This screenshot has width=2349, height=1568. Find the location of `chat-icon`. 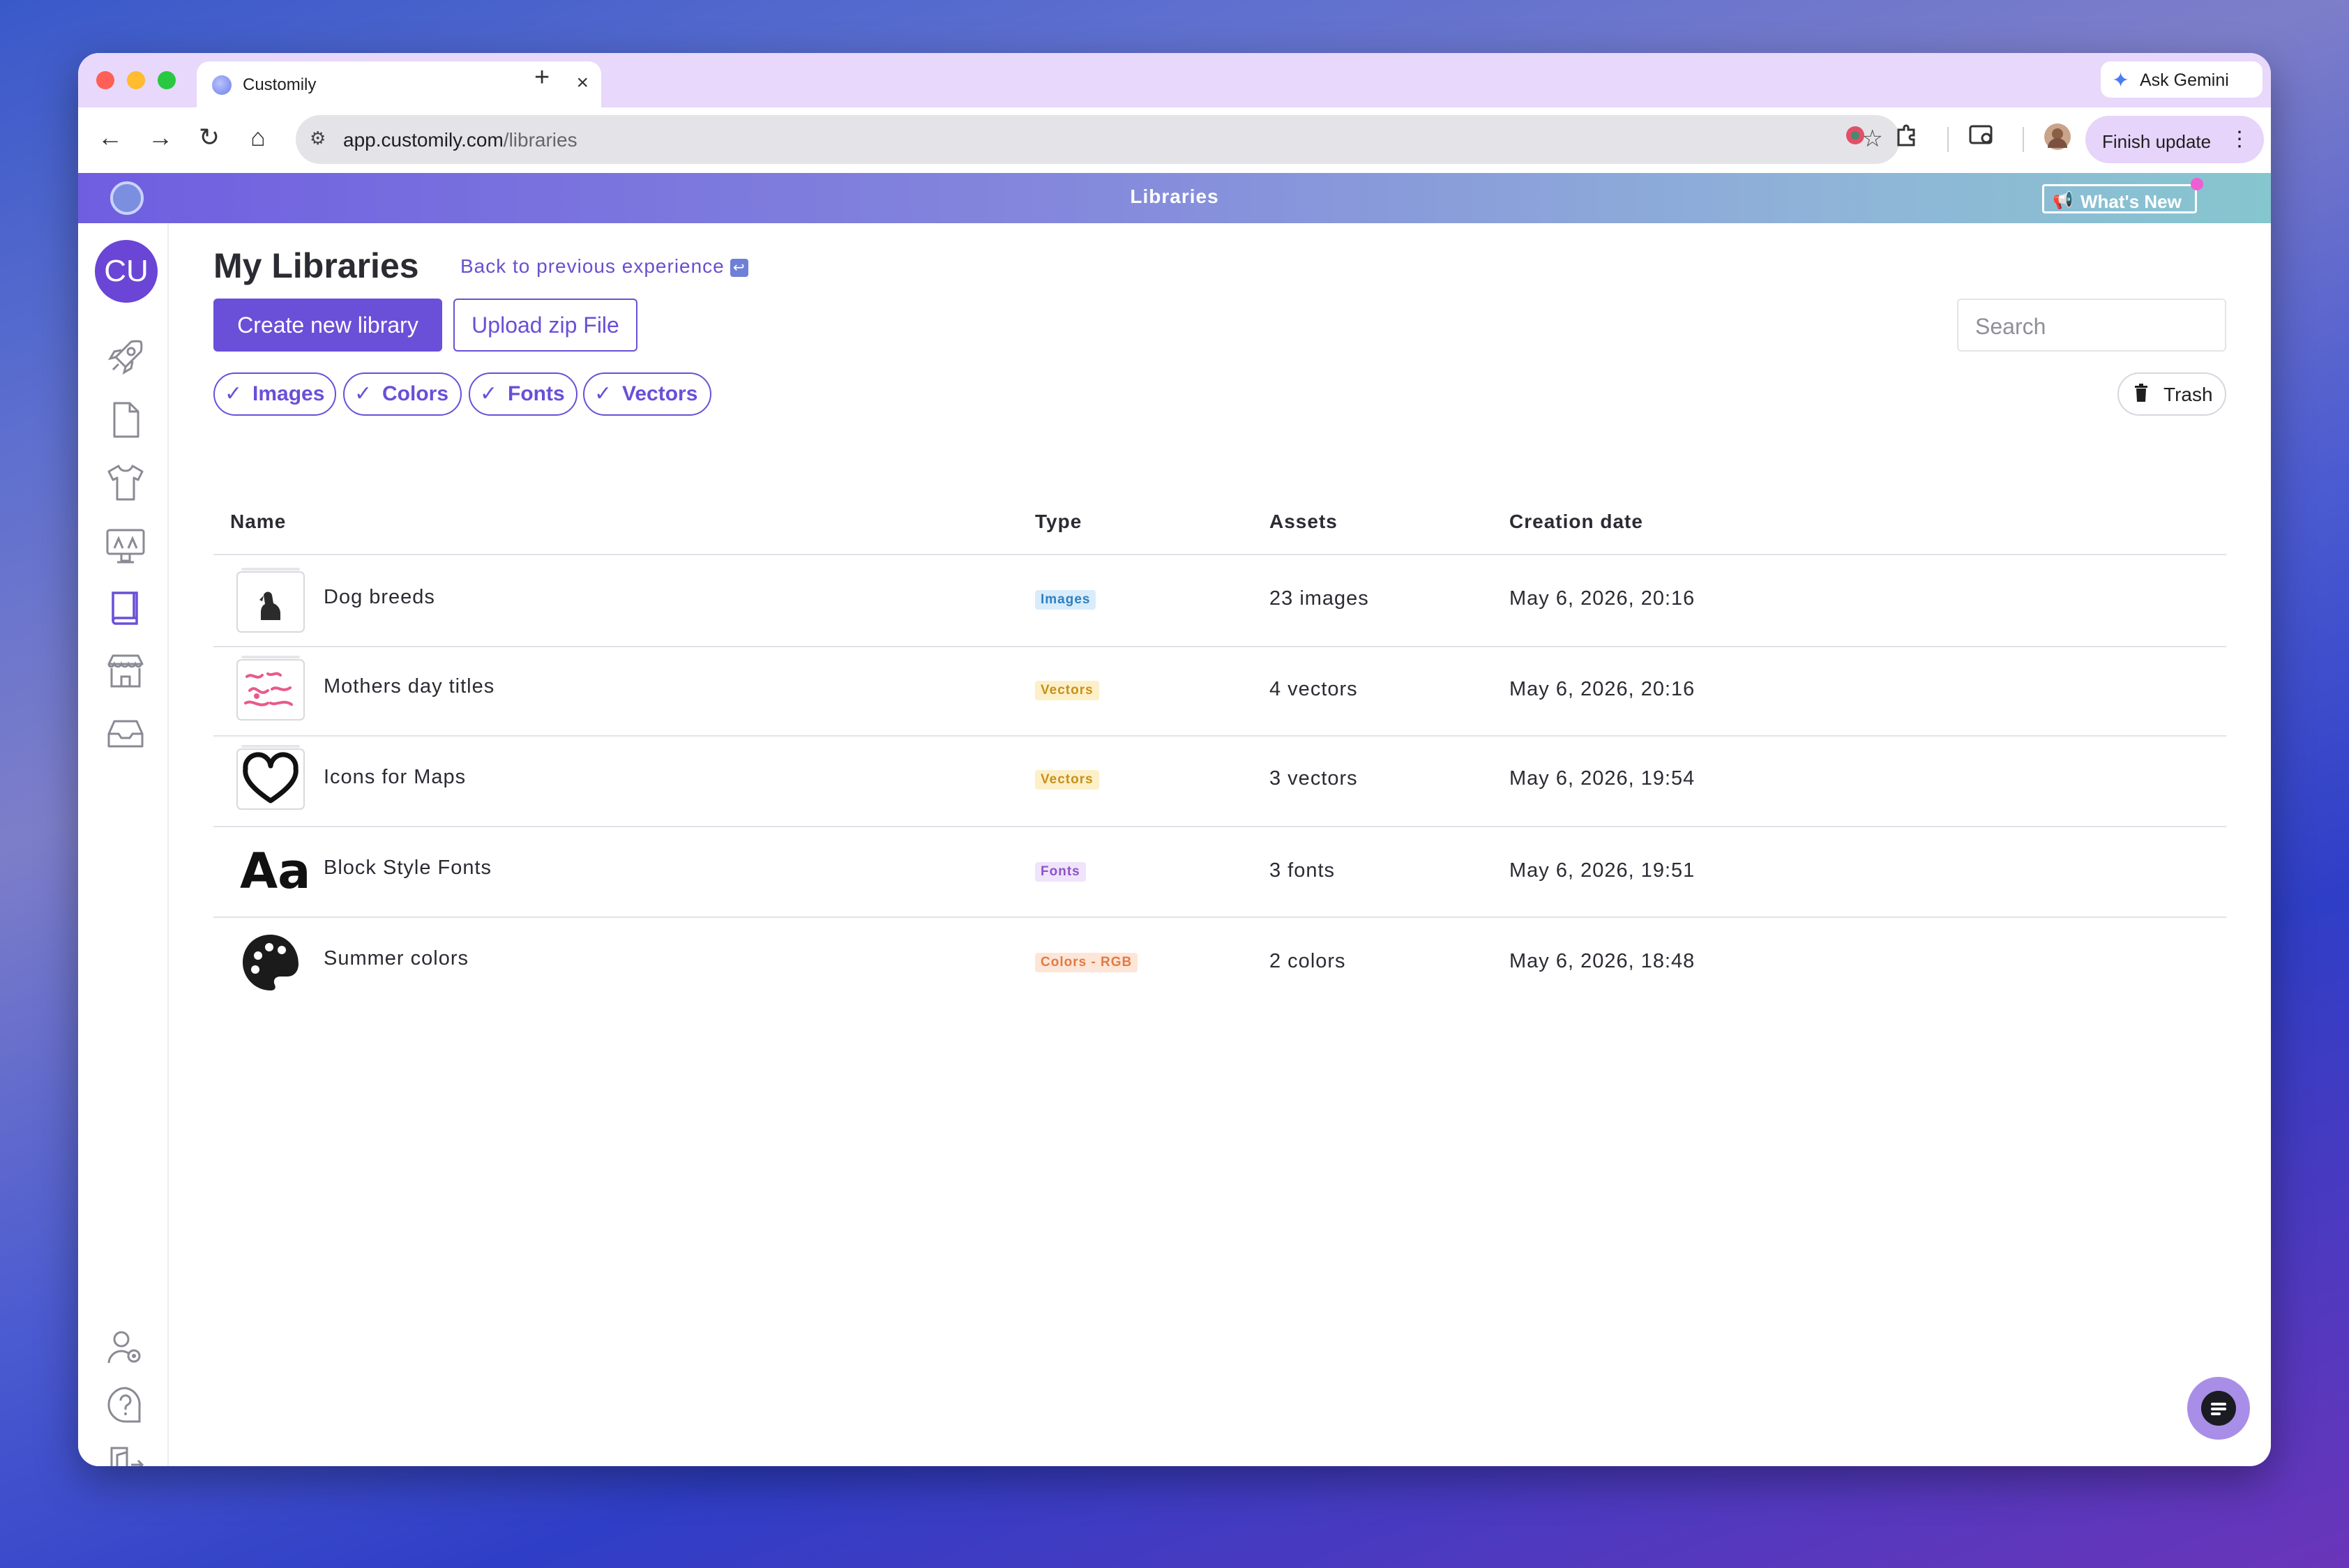

chat-icon is located at coordinates (2219, 1408).